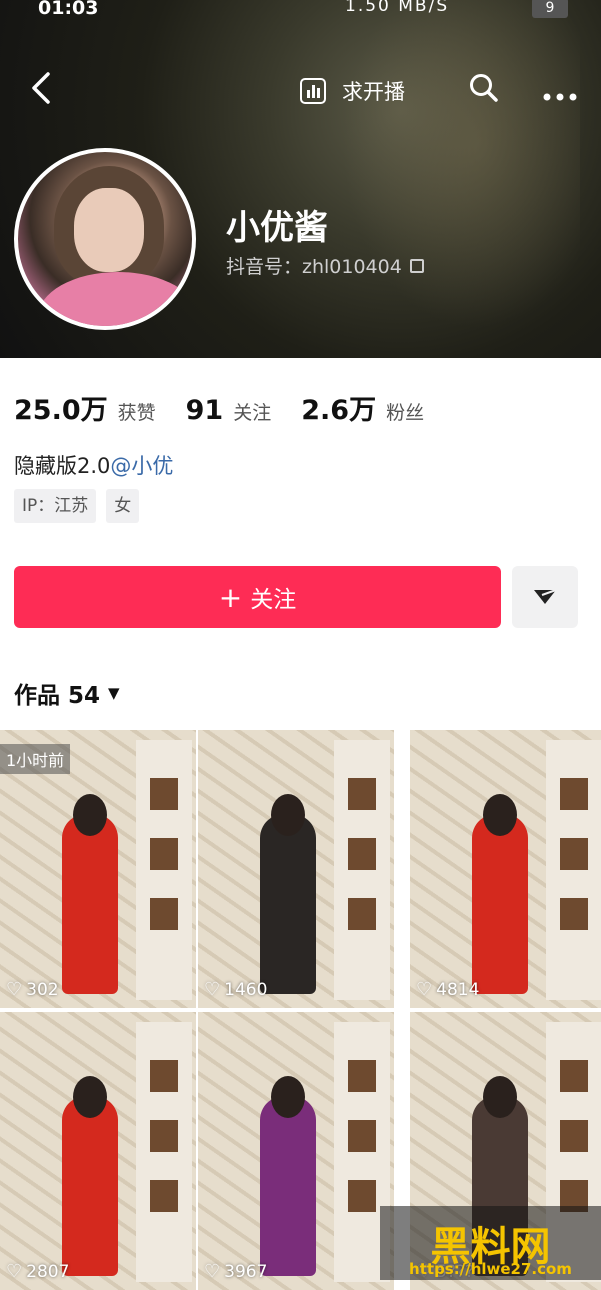  I want to click on video-thumbnail: ♡ 3967, so click(296, 1151).